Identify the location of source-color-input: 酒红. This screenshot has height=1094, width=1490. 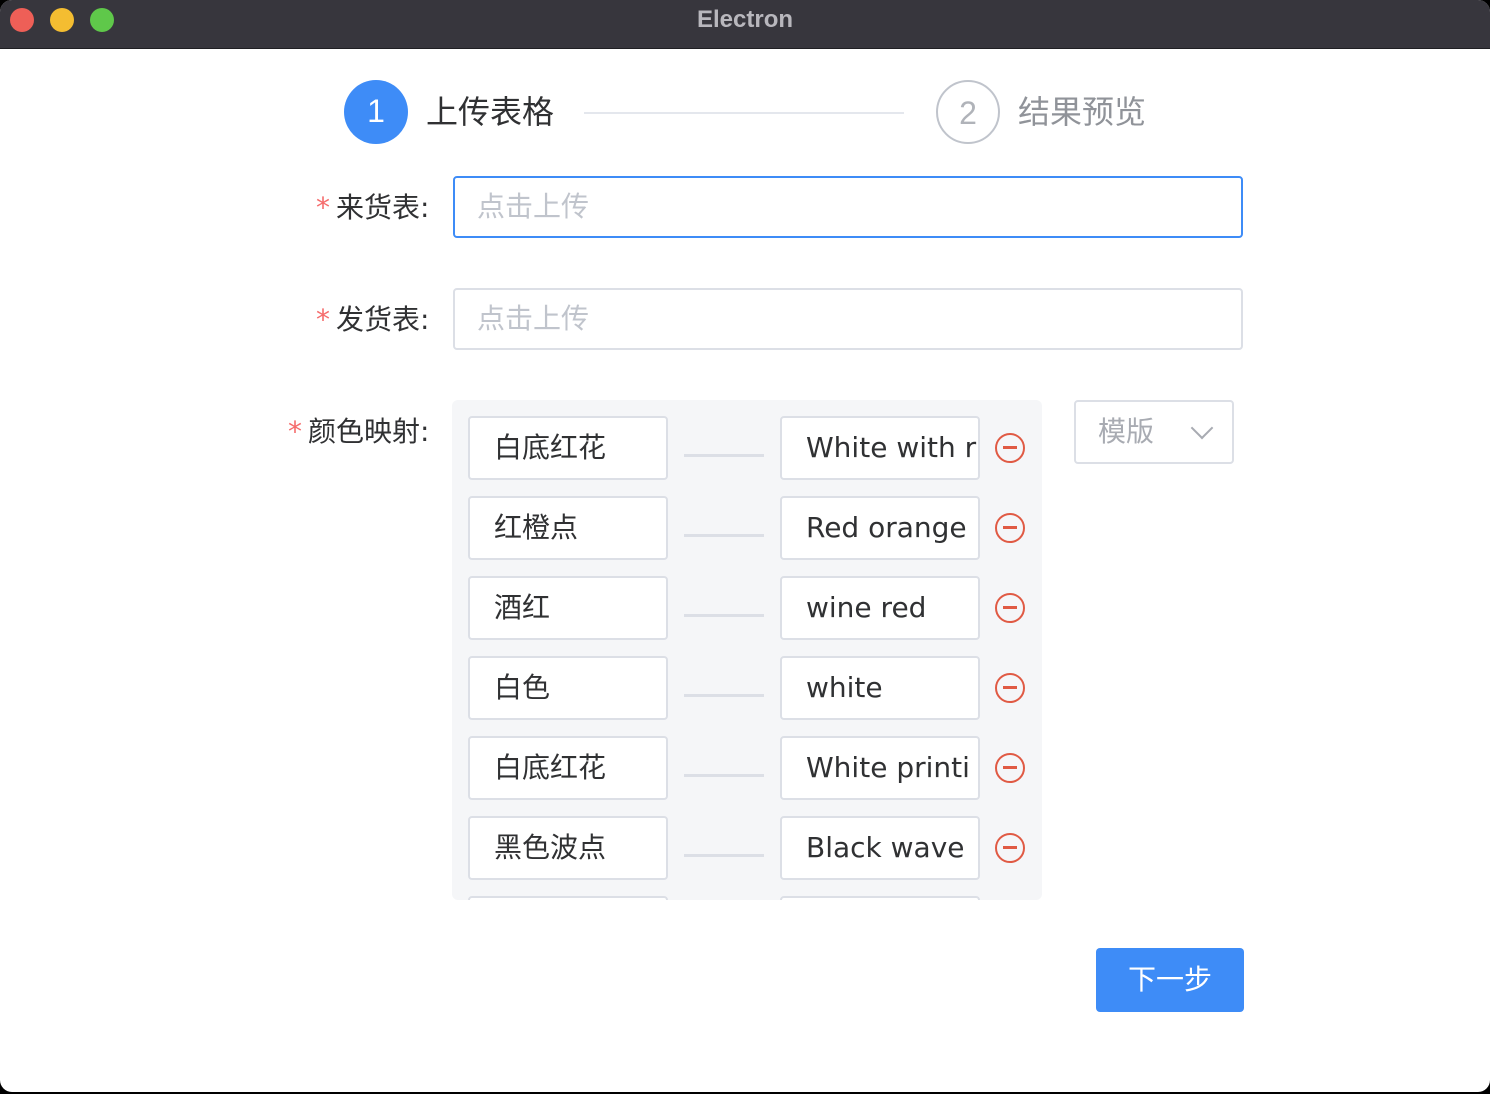
(568, 608).